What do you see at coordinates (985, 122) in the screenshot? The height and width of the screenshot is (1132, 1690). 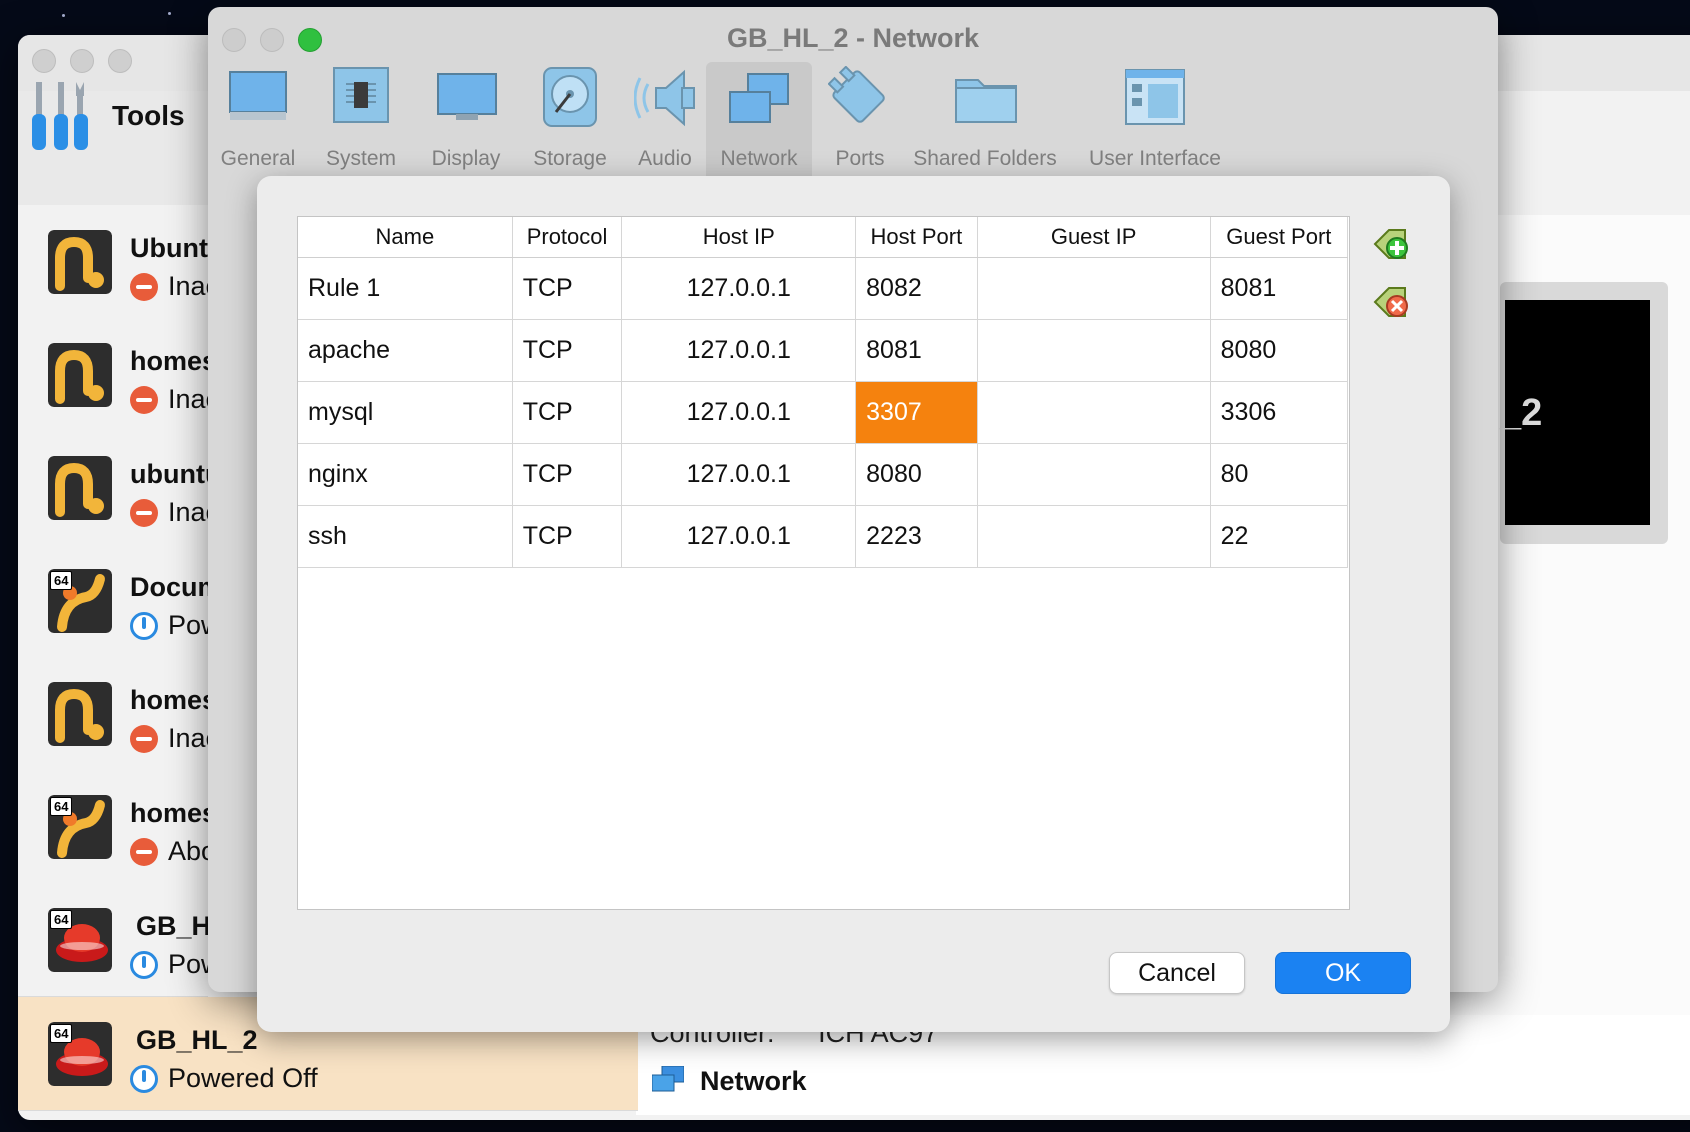 I see `tab-shared-folders: Shared Folders` at bounding box center [985, 122].